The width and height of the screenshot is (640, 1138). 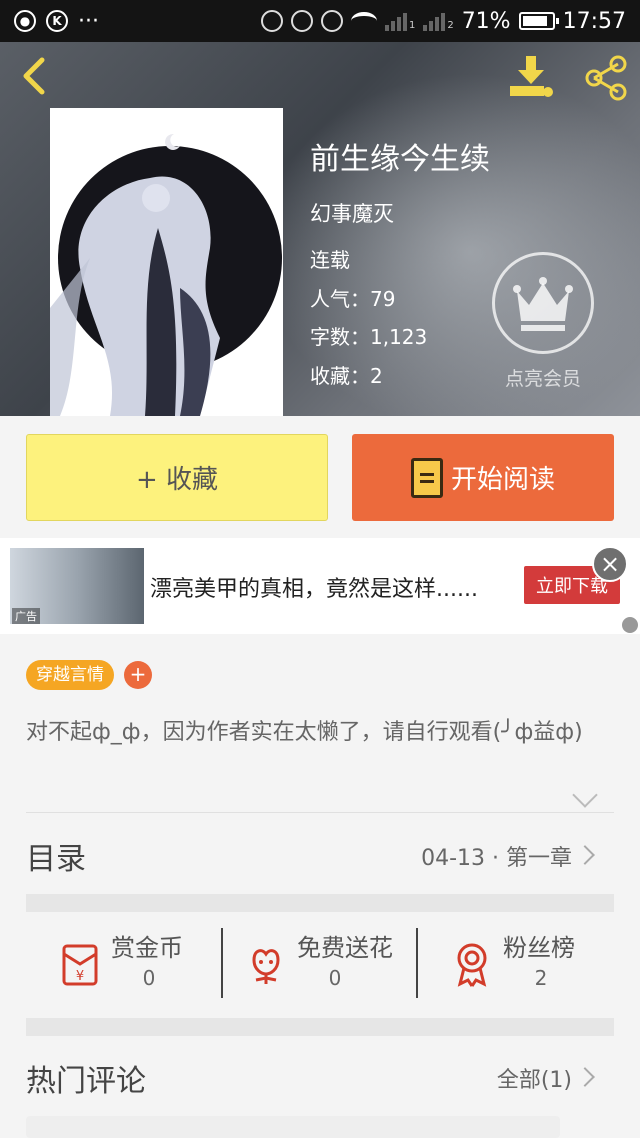 What do you see at coordinates (585, 795) in the screenshot?
I see `expand-description-icon` at bounding box center [585, 795].